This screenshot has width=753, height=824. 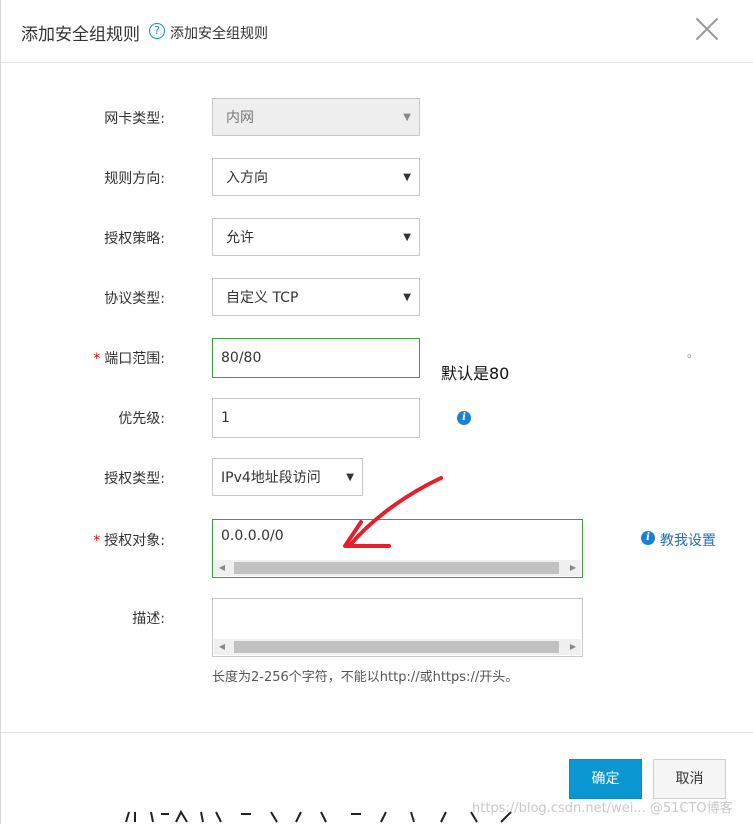 I want to click on direction-select: 入方向 ▼, so click(x=316, y=177).